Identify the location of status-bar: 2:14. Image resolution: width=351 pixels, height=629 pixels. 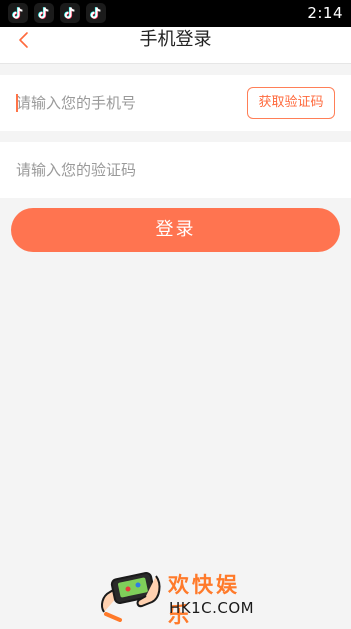
(175, 13).